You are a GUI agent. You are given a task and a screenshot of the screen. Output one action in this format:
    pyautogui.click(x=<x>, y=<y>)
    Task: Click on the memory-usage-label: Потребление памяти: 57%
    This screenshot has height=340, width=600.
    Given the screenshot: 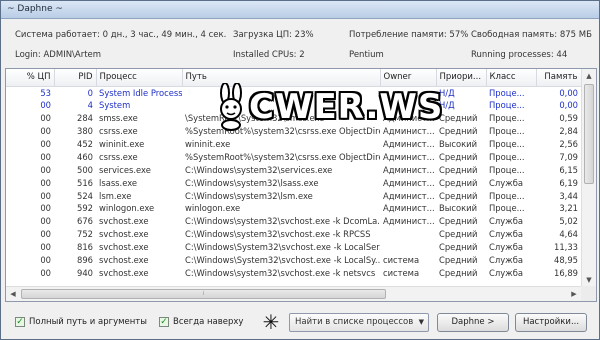 What is the action you would take?
    pyautogui.click(x=409, y=35)
    